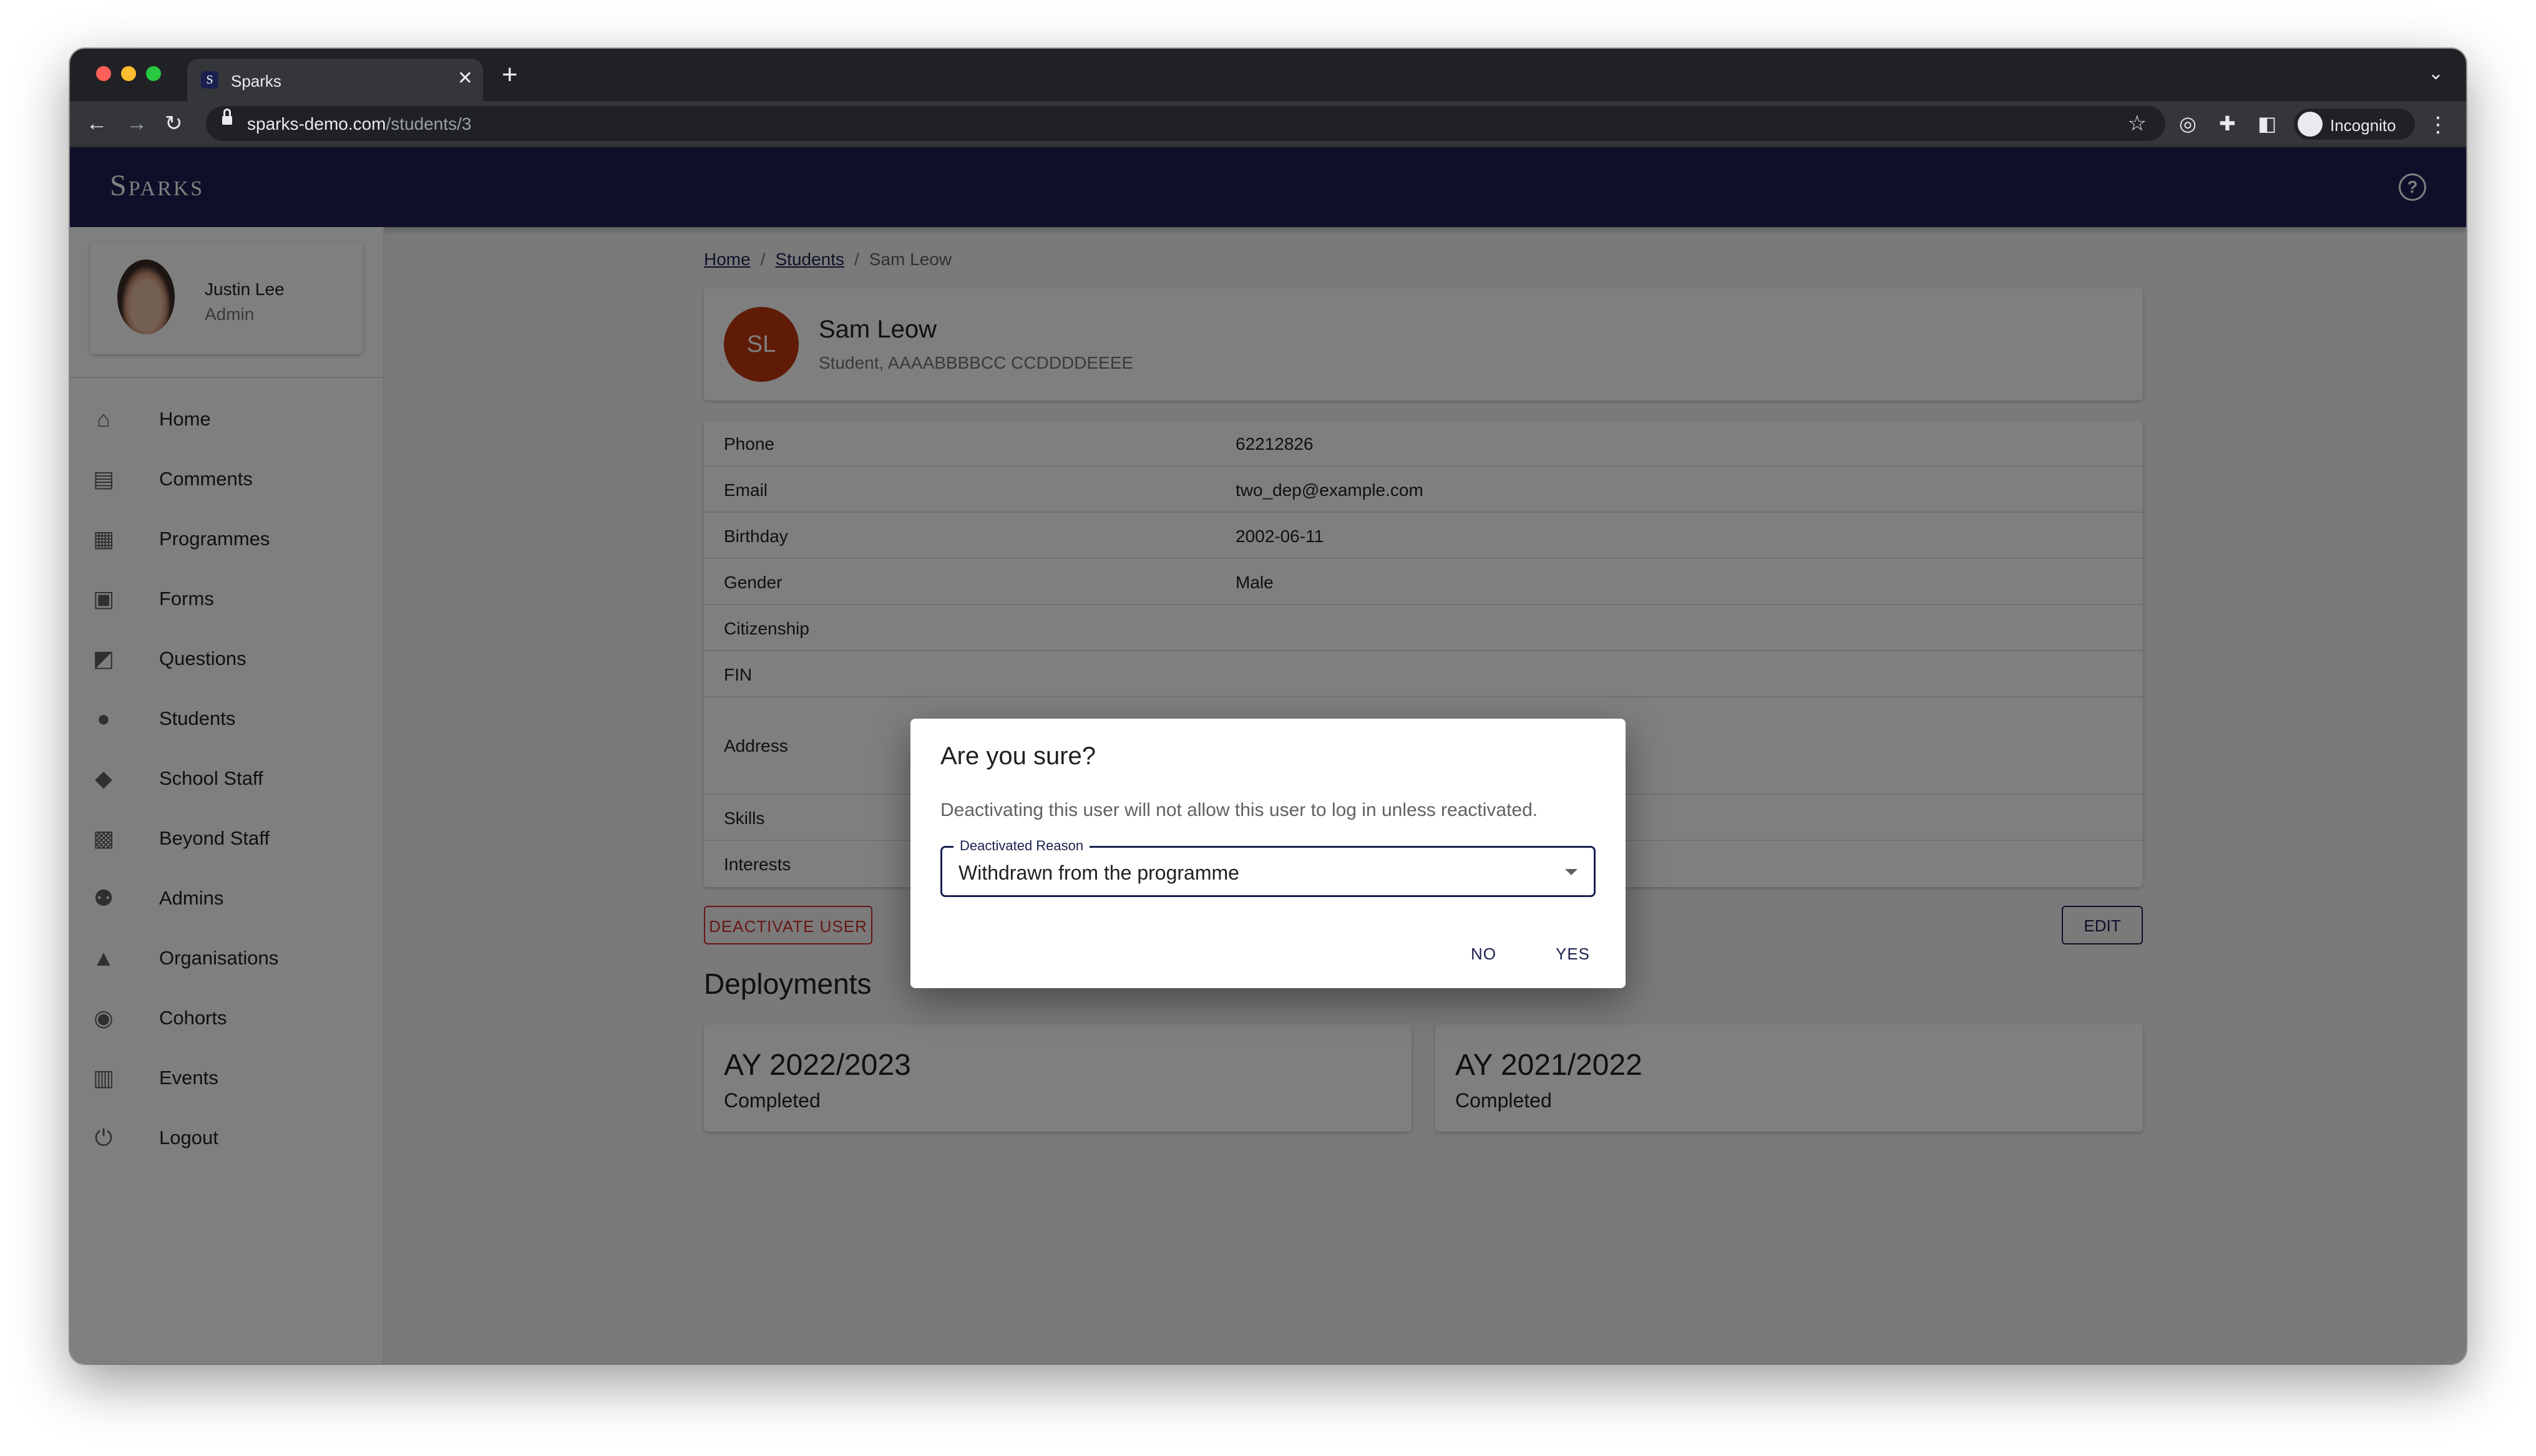 The width and height of the screenshot is (2536, 1456). Describe the element at coordinates (1483, 954) in the screenshot. I see `no-button: NO` at that location.